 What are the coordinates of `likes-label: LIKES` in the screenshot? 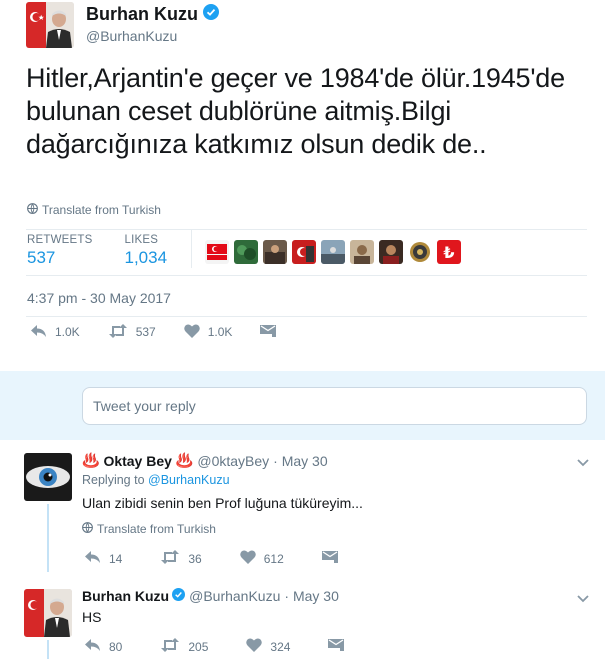 It's located at (141, 240).